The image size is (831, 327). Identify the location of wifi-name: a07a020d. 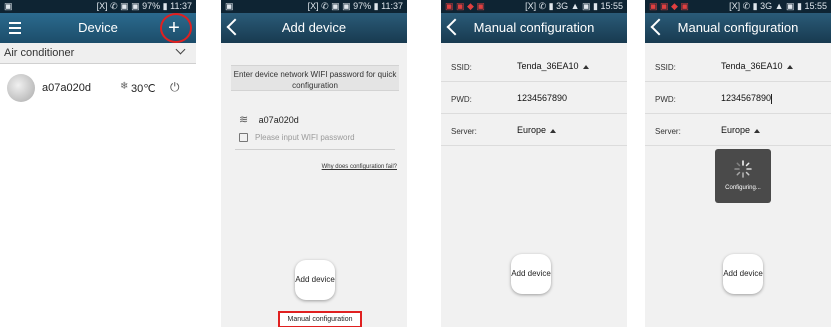
(278, 120).